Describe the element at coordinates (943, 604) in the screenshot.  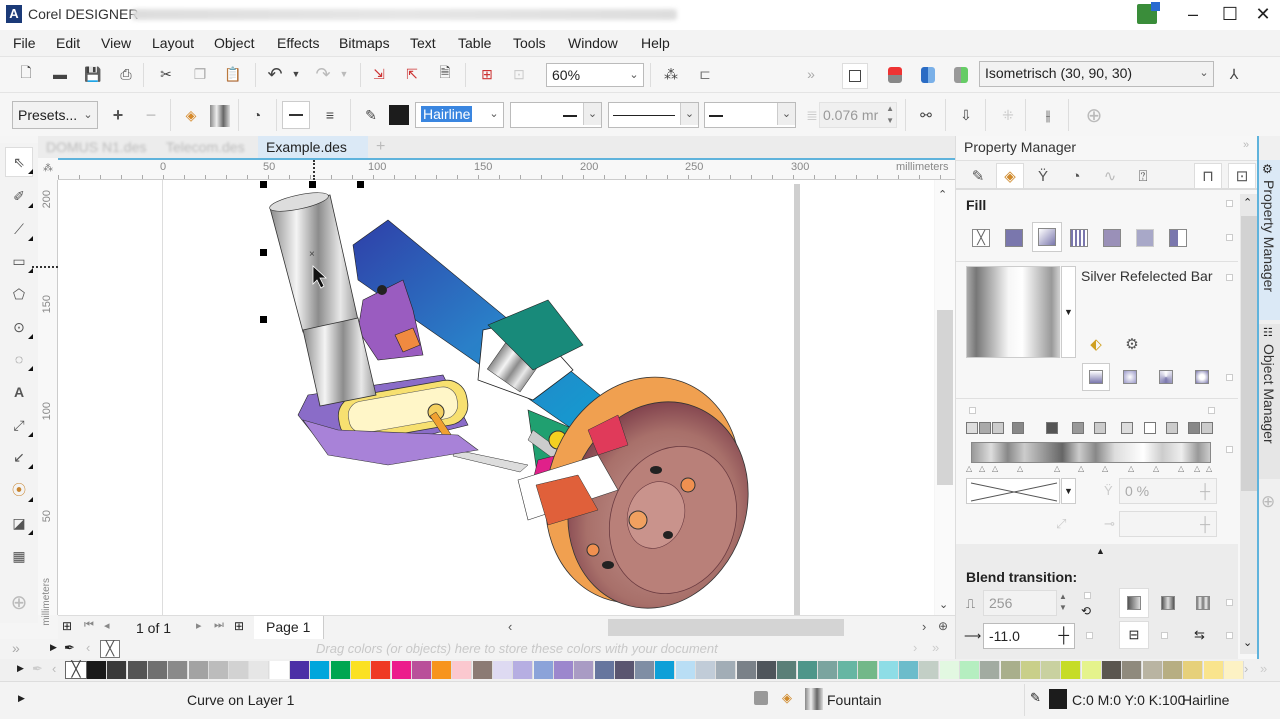
I see `scroll-down-icon: ⌄` at that location.